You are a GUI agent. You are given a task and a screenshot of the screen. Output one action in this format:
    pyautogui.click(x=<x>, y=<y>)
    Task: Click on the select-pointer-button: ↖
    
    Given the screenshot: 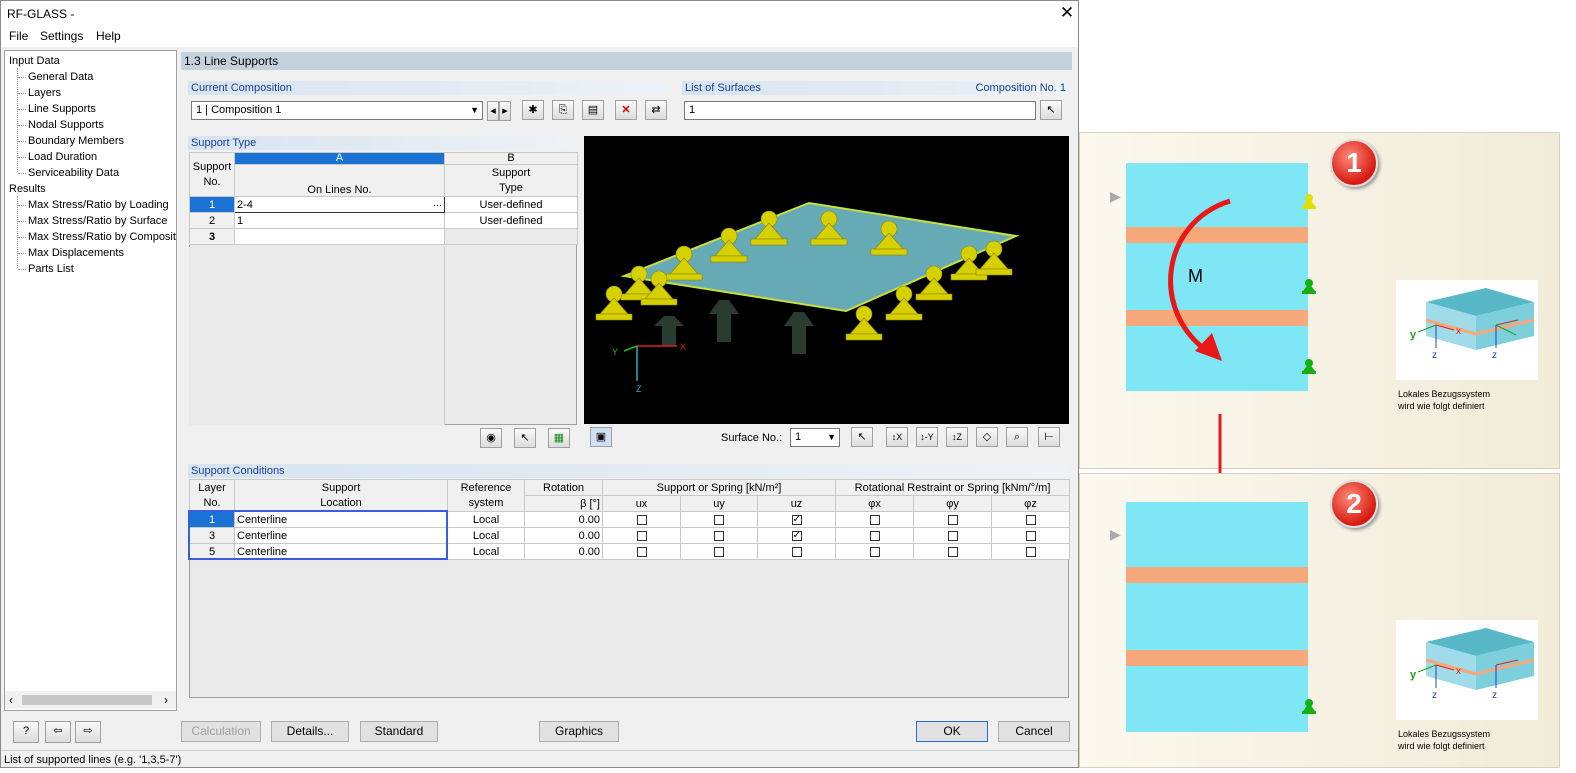 What is the action you would take?
    pyautogui.click(x=525, y=438)
    